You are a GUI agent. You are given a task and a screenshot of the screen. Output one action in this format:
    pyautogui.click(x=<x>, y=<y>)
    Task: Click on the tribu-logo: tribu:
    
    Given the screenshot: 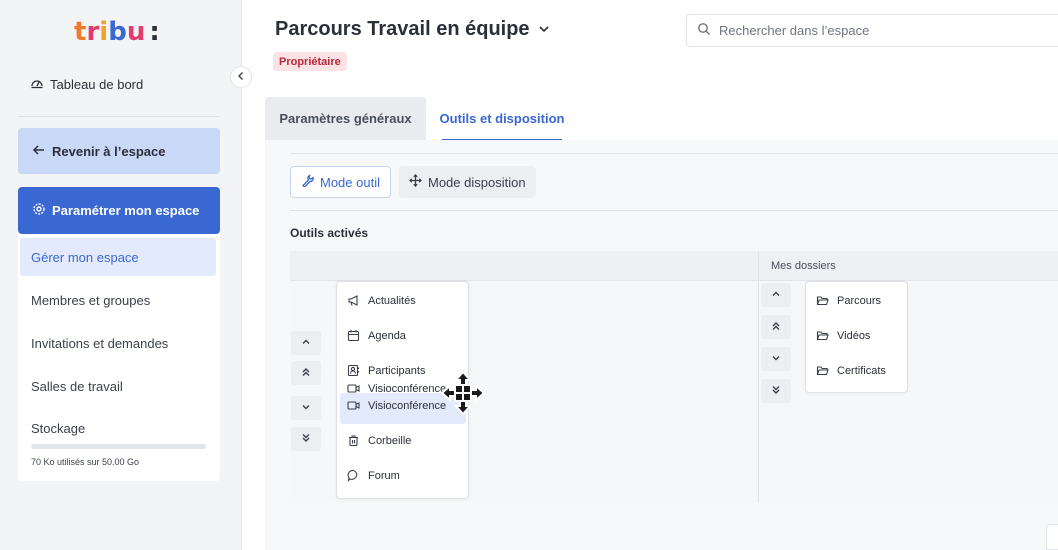 What is the action you would take?
    pyautogui.click(x=124, y=31)
    